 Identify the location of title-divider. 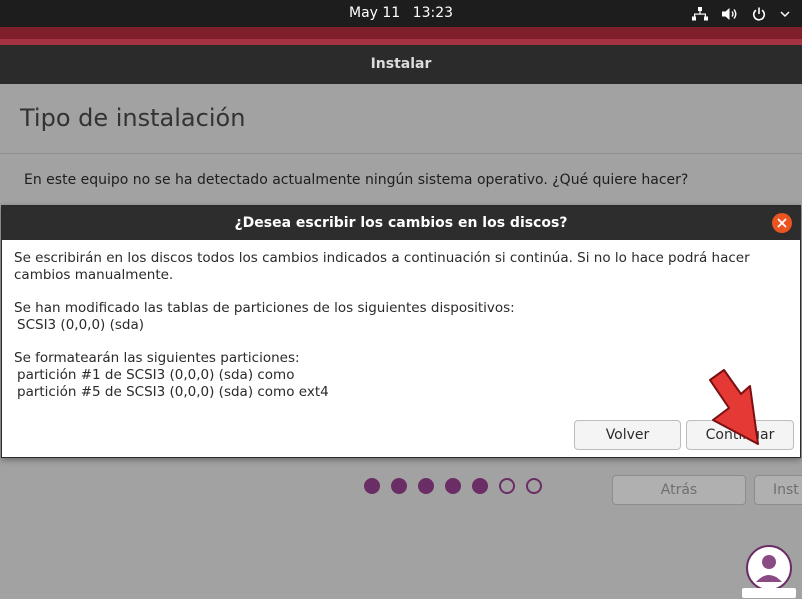
(401, 153).